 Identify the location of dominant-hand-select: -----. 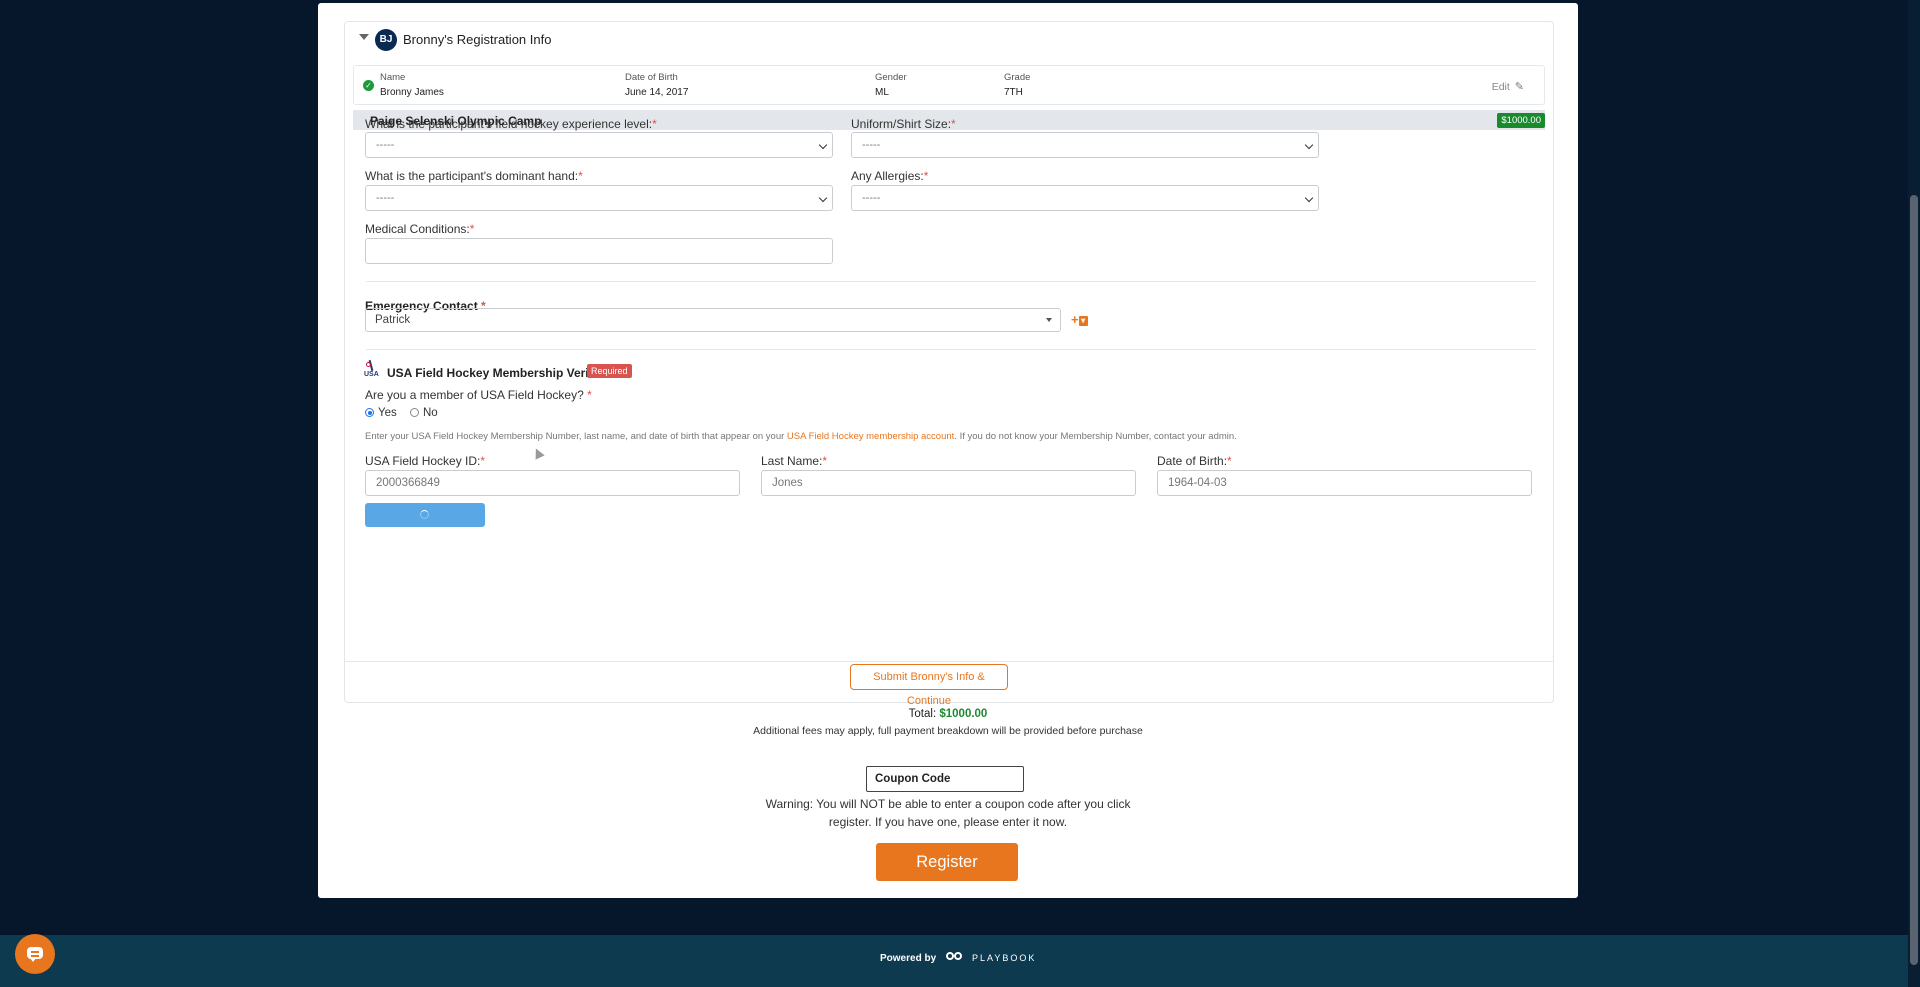
(599, 198).